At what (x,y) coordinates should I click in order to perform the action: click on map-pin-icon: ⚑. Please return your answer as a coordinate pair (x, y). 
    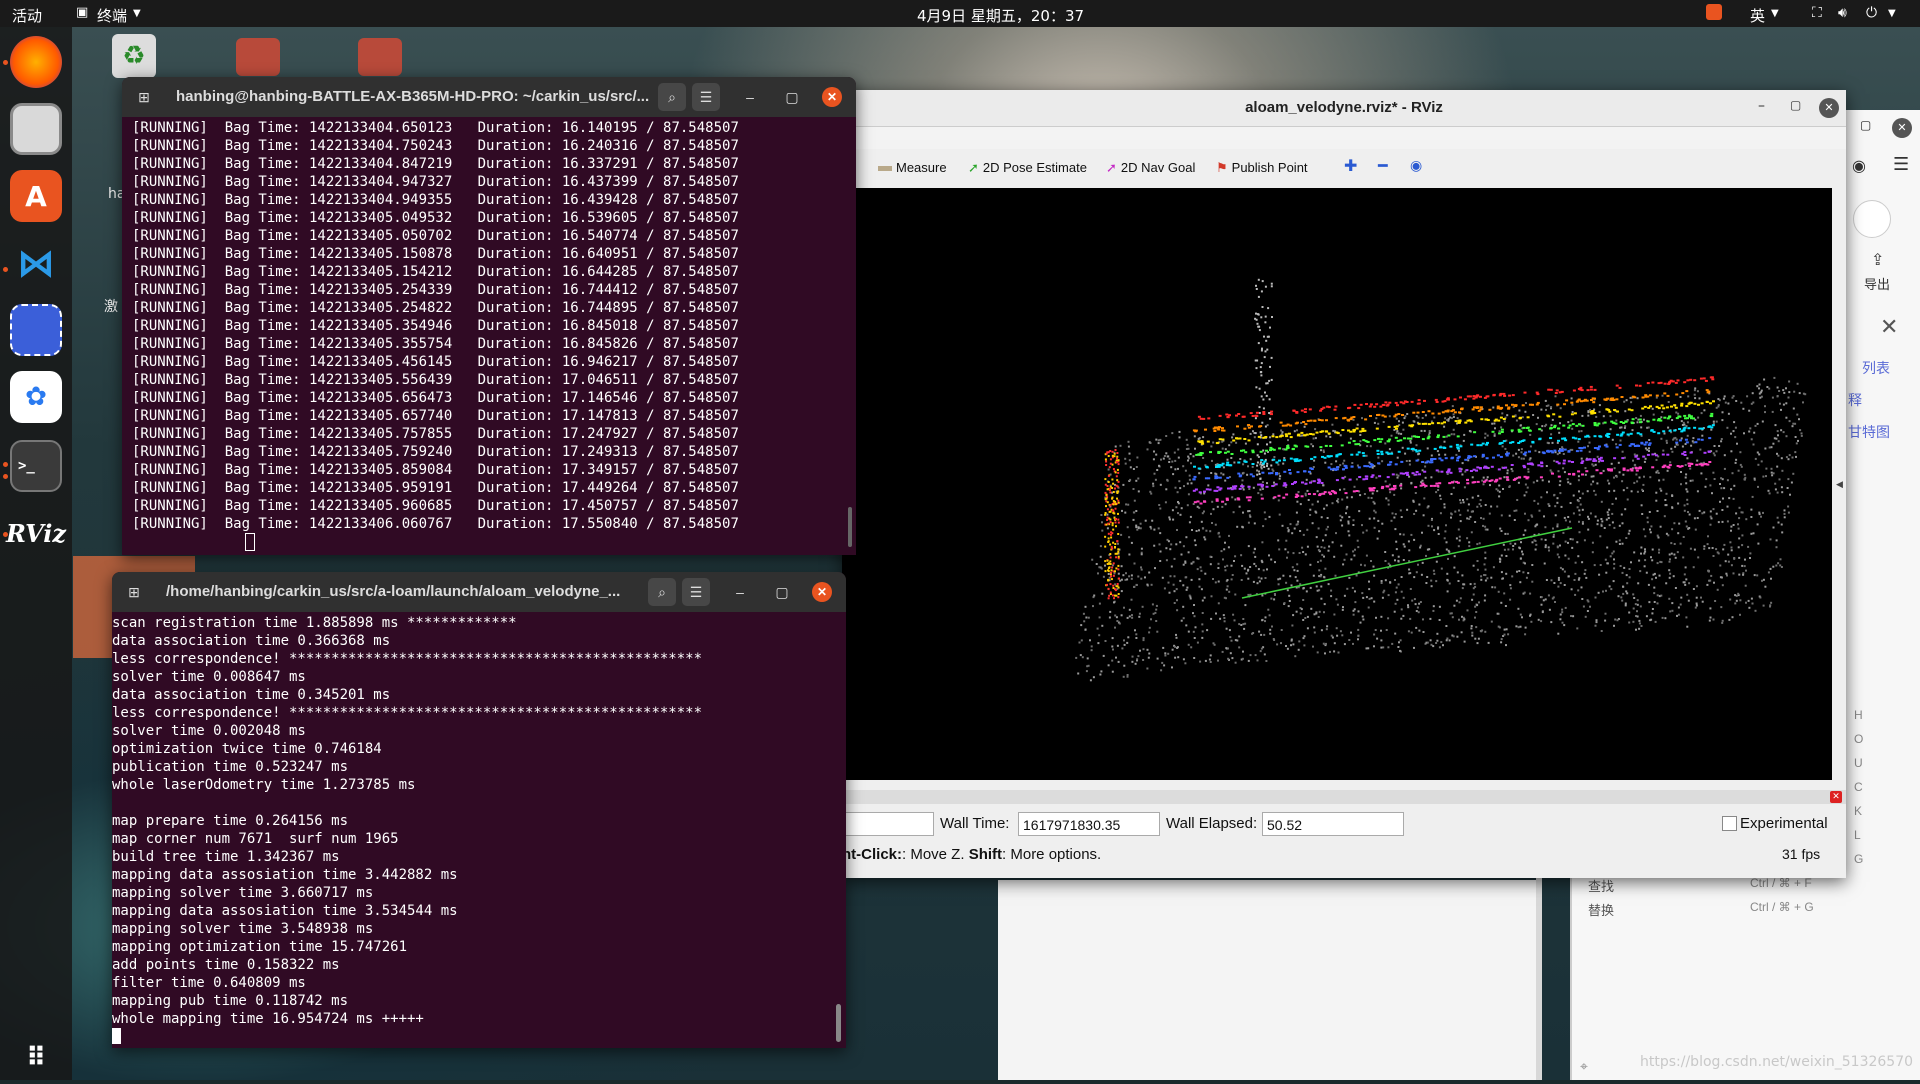
    Looking at the image, I should click on (1222, 167).